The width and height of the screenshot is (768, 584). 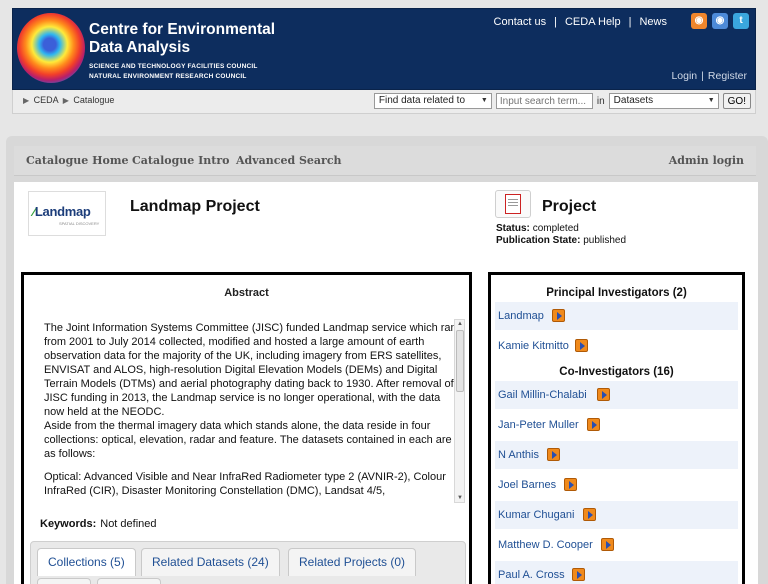 I want to click on register-link: Register, so click(x=727, y=76).